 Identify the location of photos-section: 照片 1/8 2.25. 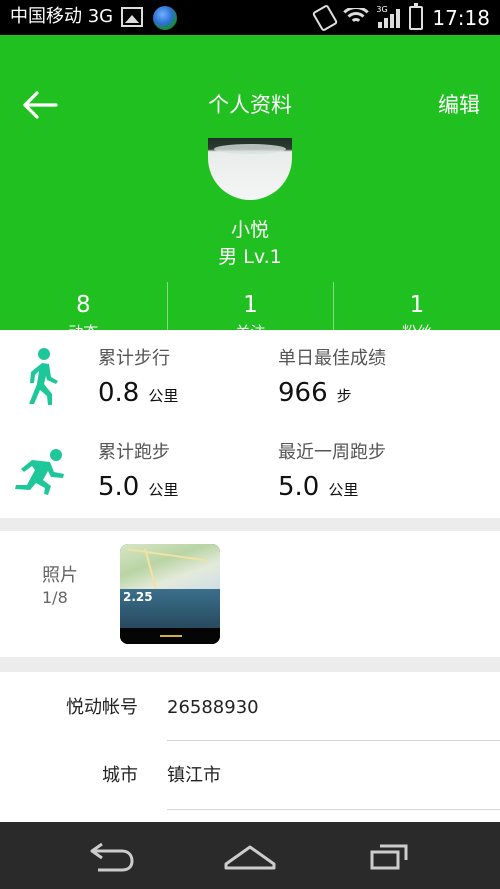
(250, 594).